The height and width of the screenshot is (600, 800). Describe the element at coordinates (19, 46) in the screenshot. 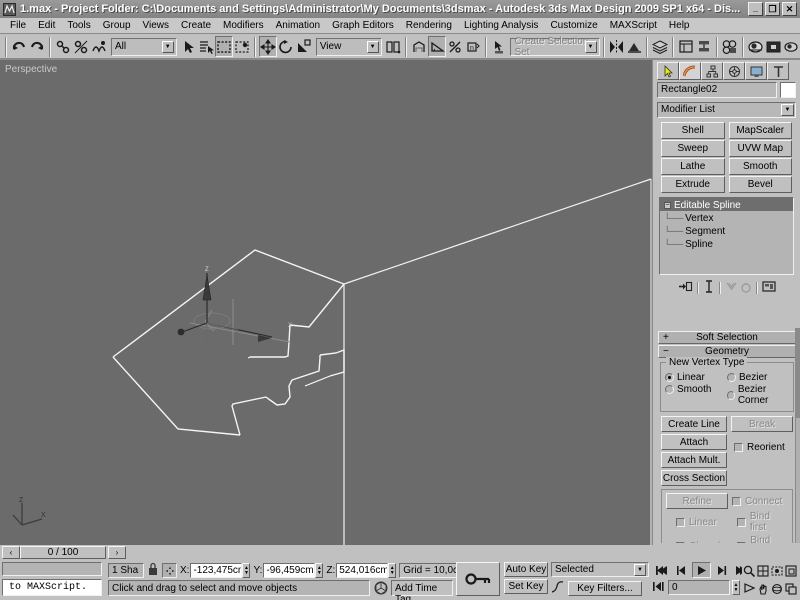

I see `undo-icon` at that location.